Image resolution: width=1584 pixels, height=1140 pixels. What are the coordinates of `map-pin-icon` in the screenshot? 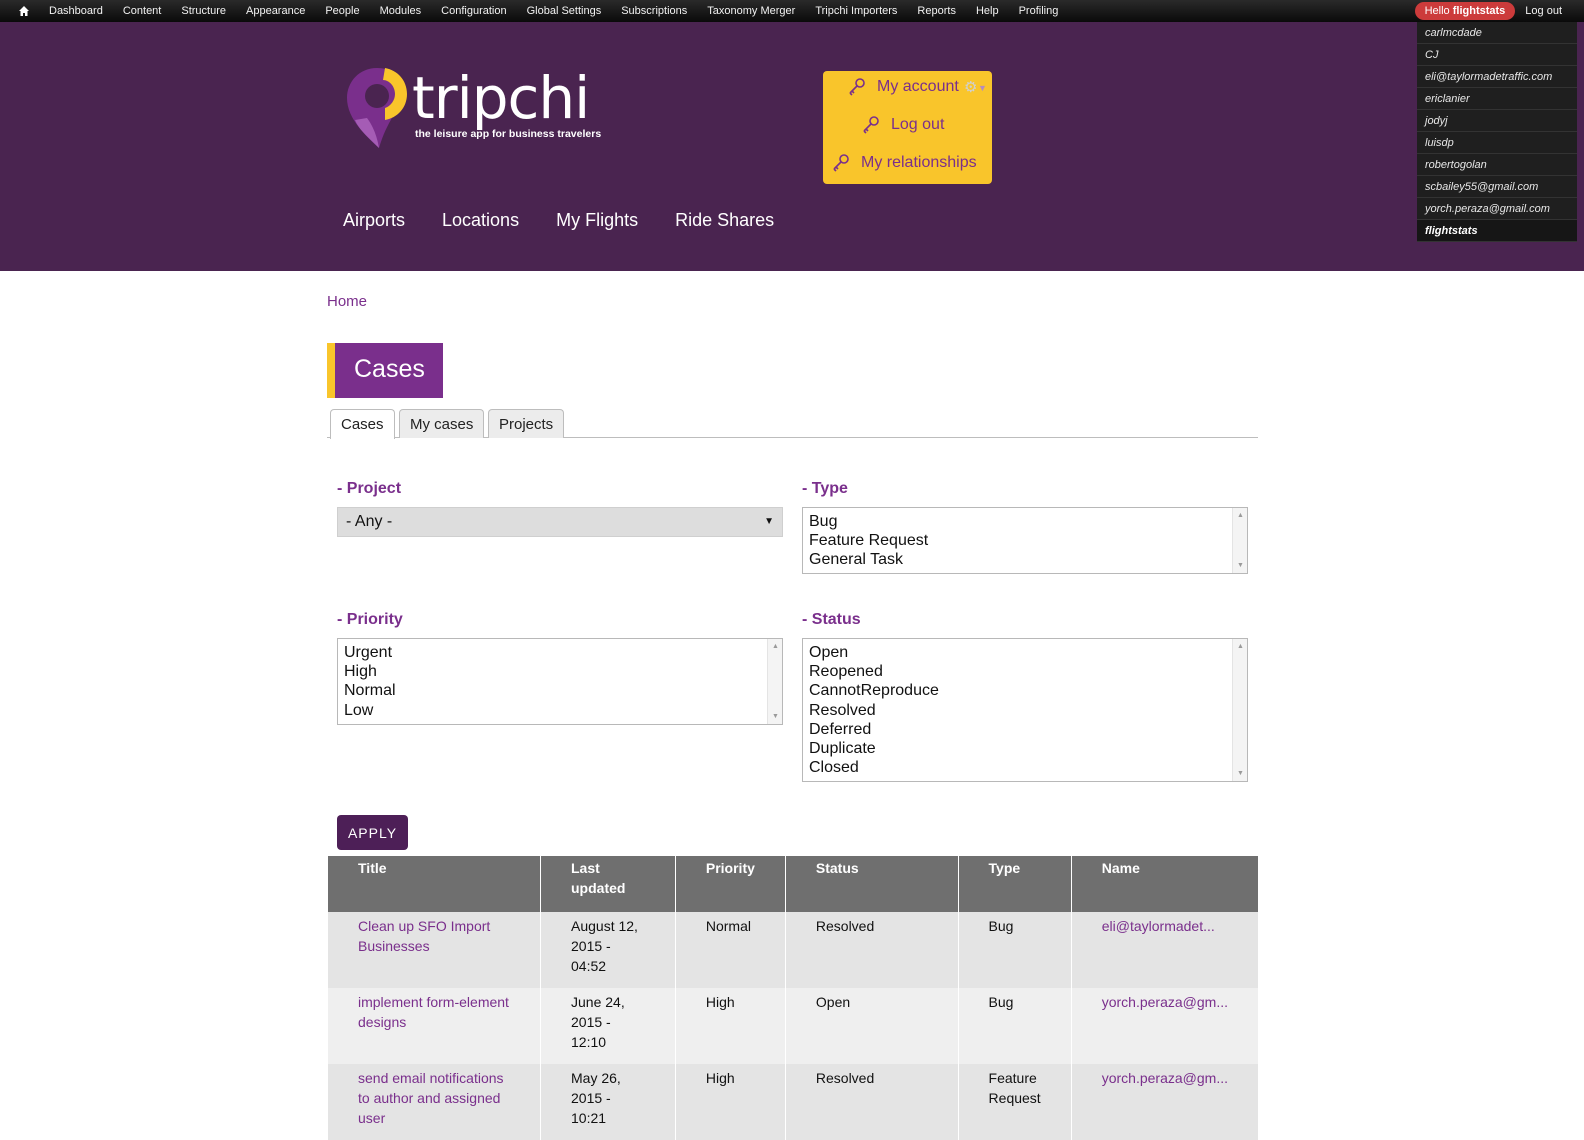 It's located at (377, 108).